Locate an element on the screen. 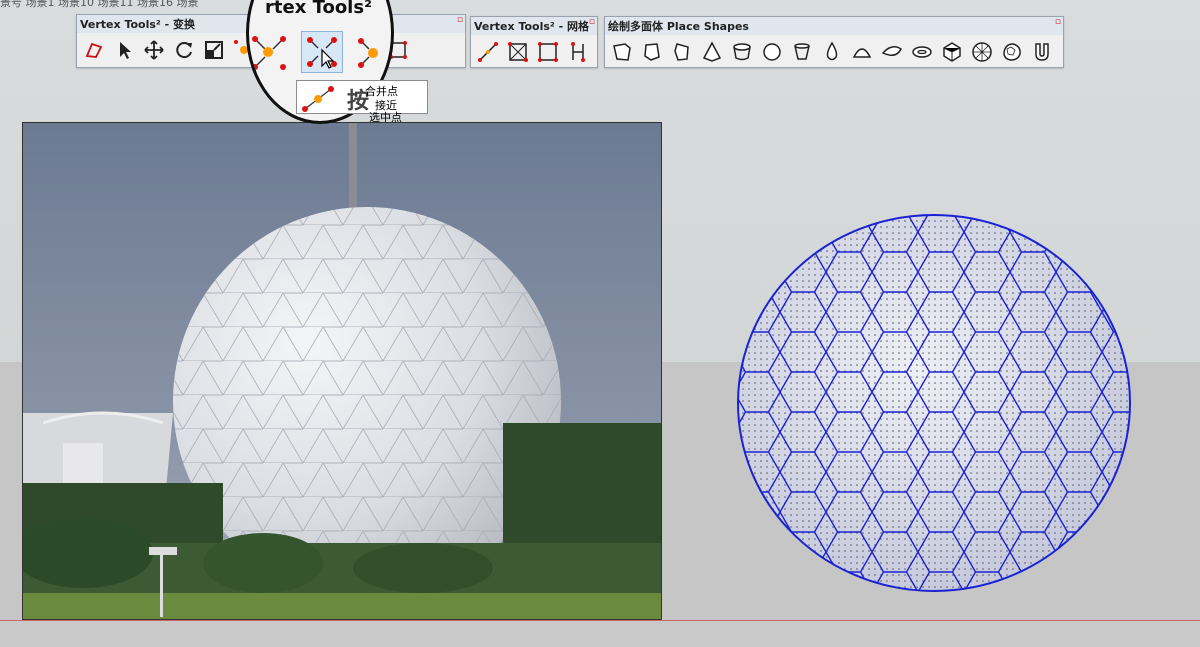 This screenshot has width=1200, height=647. lens-shape-icon is located at coordinates (892, 52).